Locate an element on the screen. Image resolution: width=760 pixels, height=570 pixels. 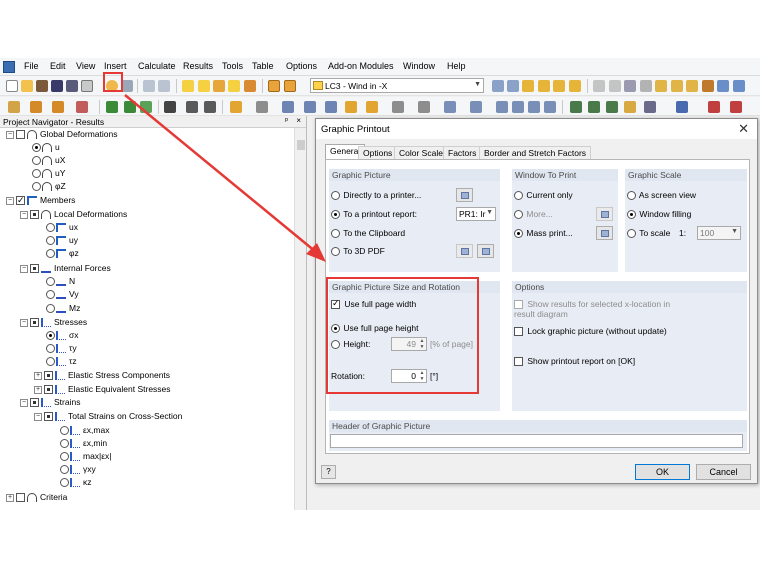
tab-options: Options is located at coordinates (378, 152).